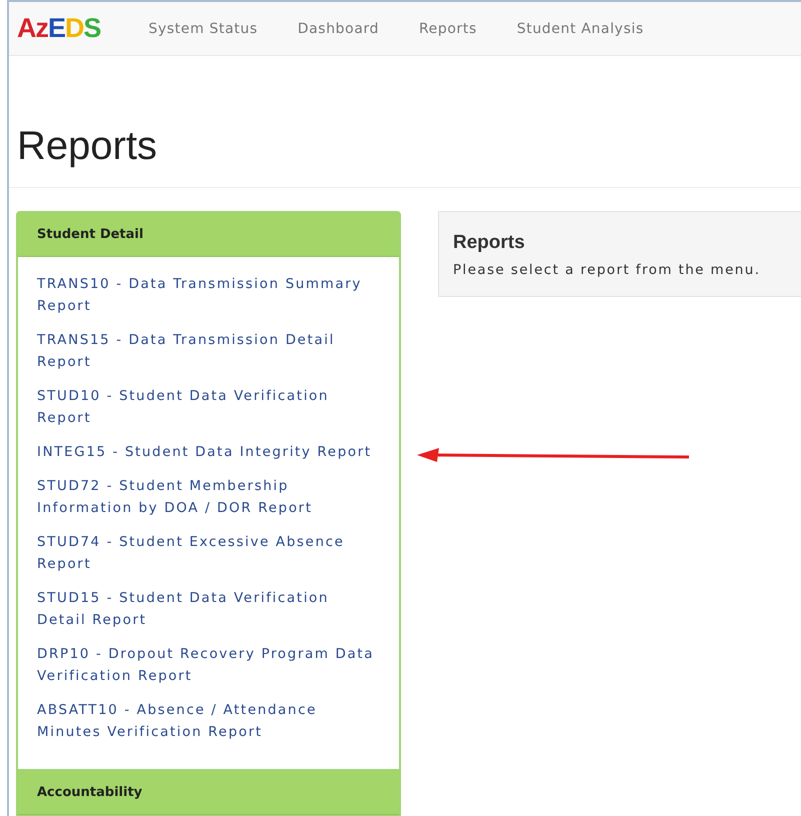 This screenshot has height=816, width=801. Describe the element at coordinates (209, 407) in the screenshot. I see `report-link: STUD10 - Student Data Verification Report` at that location.